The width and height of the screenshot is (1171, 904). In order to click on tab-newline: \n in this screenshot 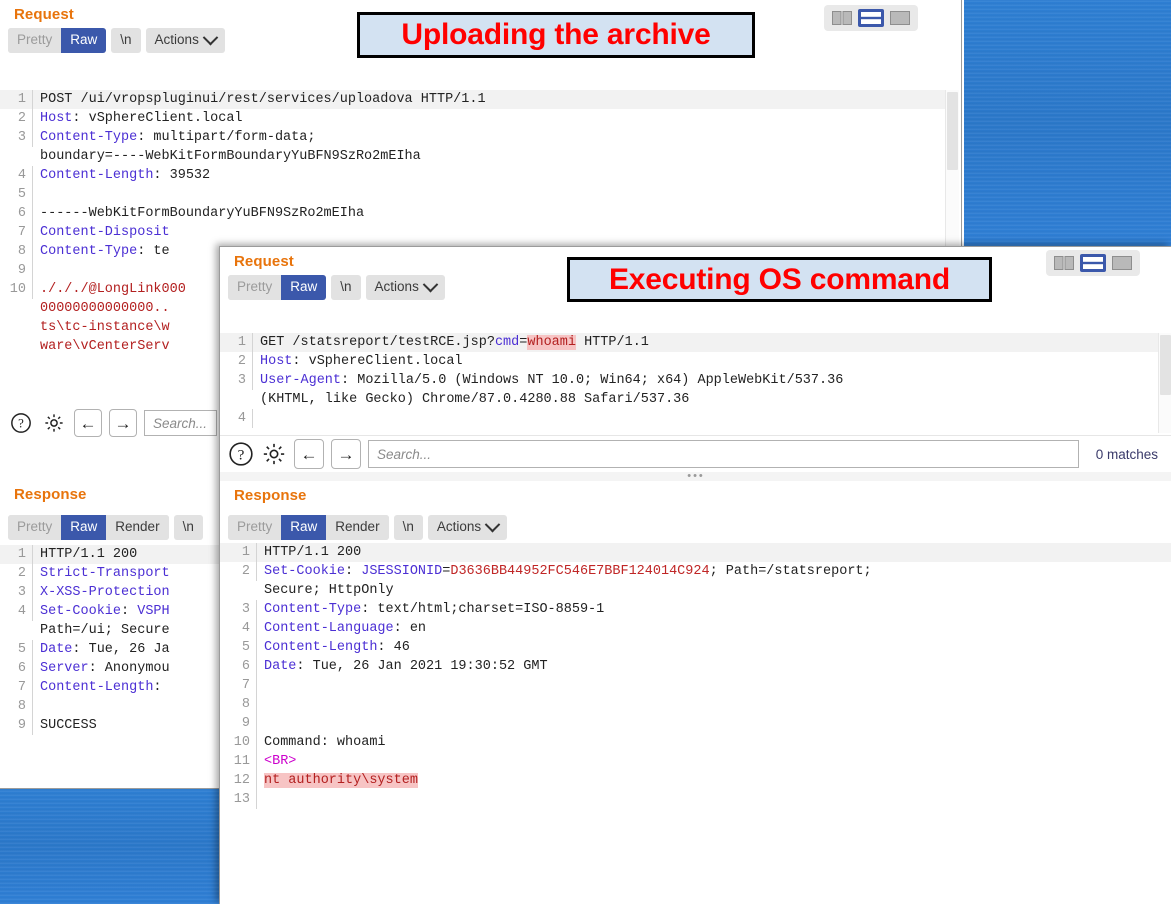, I will do `click(126, 40)`.